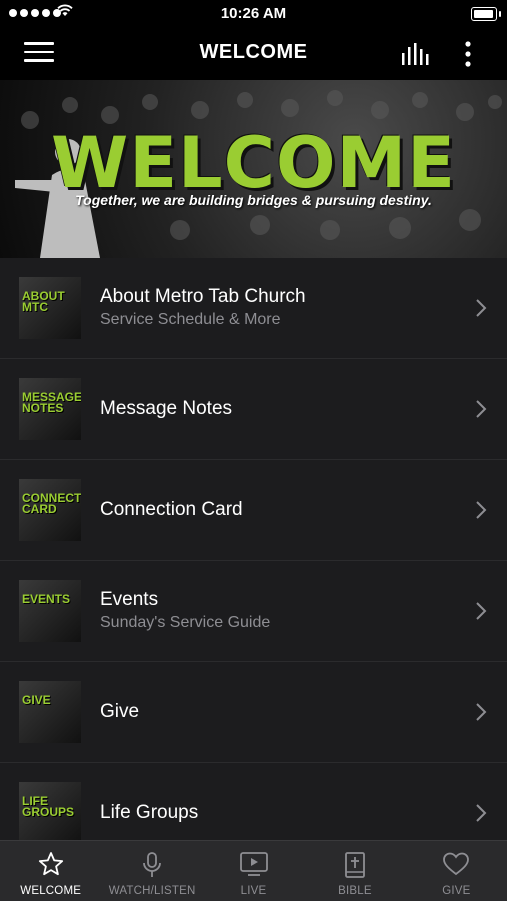 The width and height of the screenshot is (507, 901). I want to click on list-item-title: About Metro Tab Church, so click(203, 296).